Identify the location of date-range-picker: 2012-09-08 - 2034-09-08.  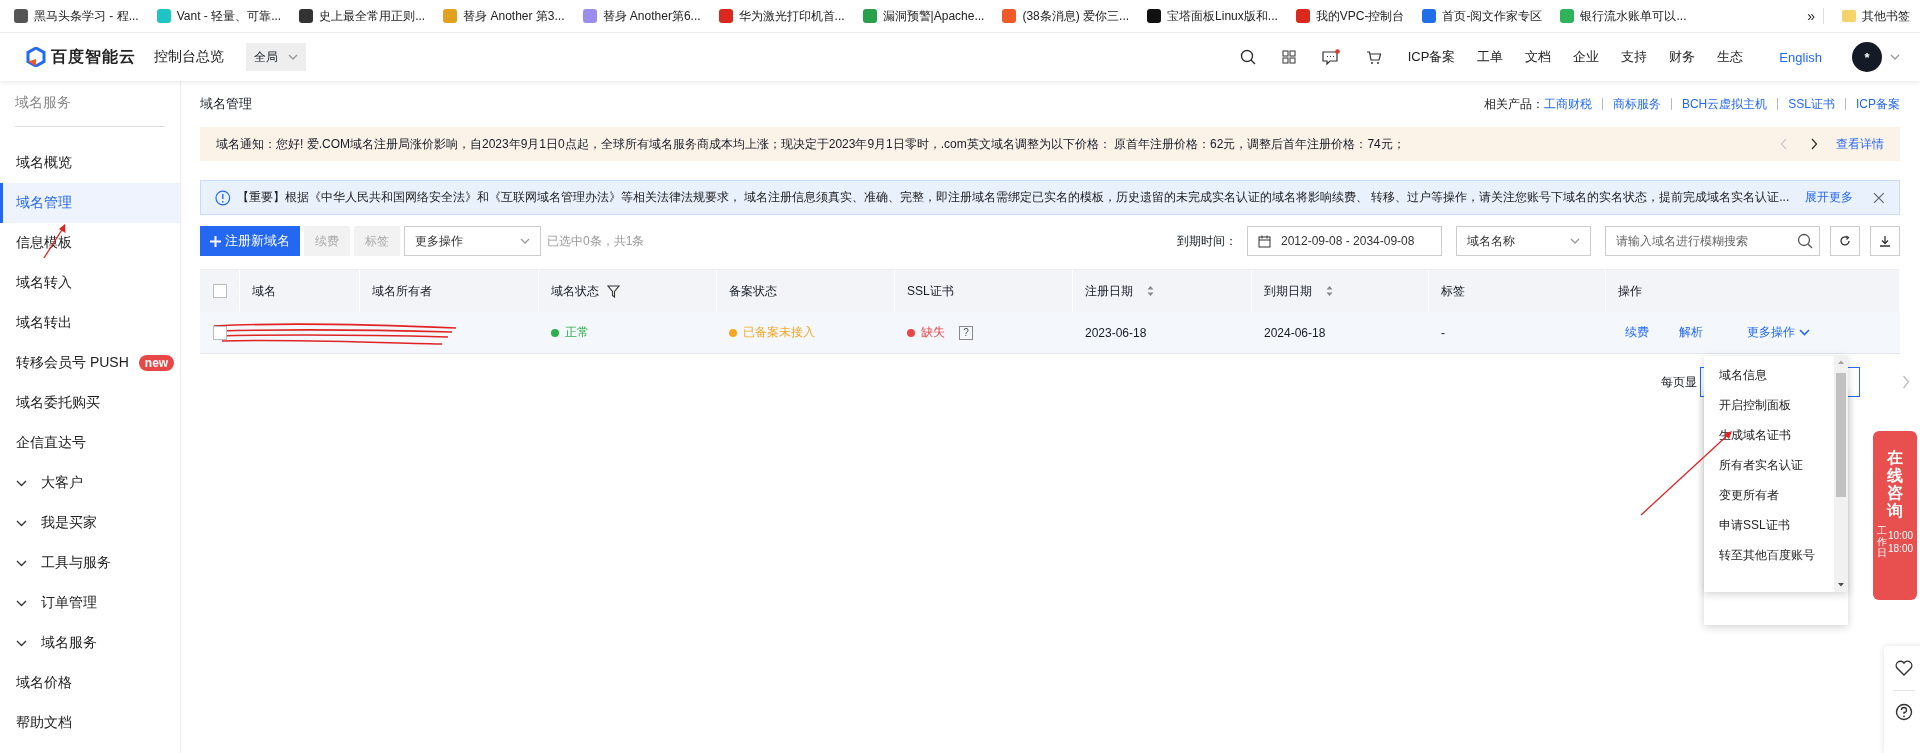
(1344, 241).